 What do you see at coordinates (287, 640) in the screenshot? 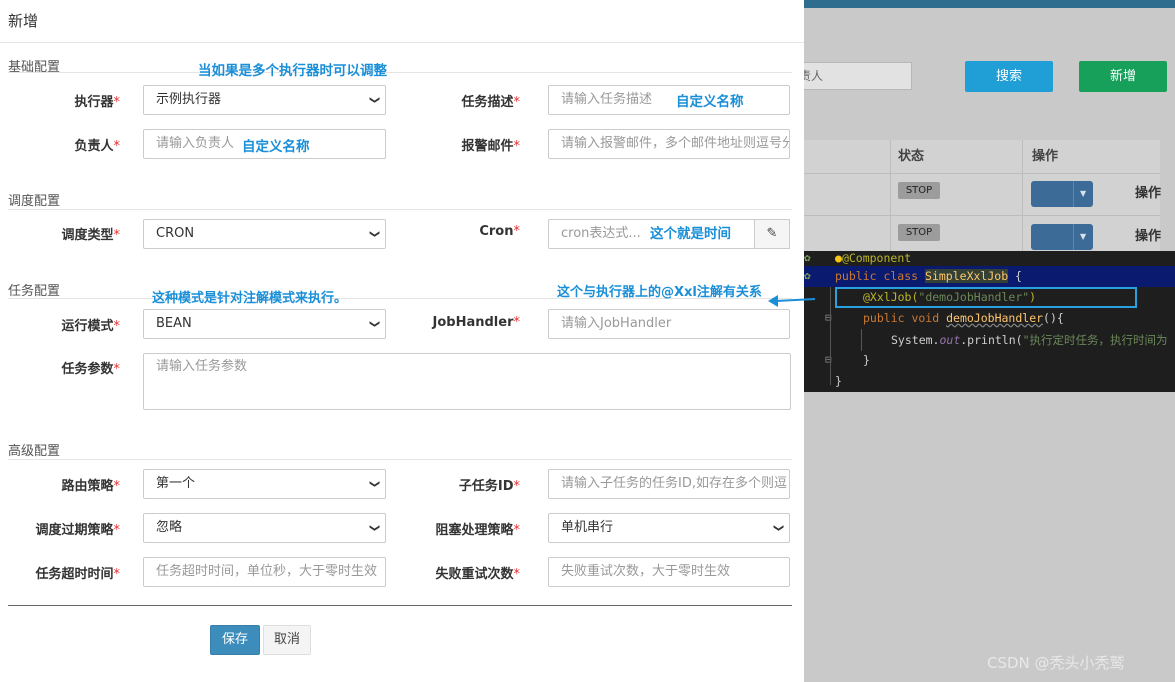
I see `cancel-button: 取消` at bounding box center [287, 640].